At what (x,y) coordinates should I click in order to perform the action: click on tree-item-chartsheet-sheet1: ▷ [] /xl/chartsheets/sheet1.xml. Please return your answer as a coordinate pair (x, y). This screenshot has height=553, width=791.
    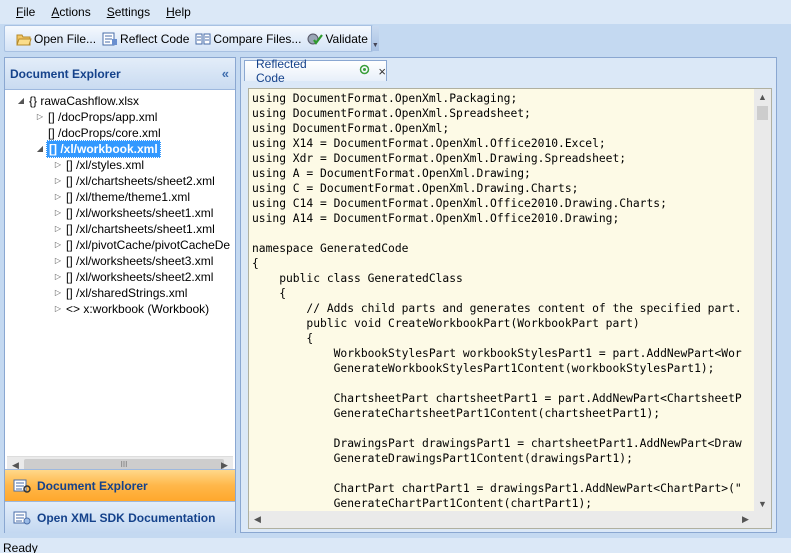
    Looking at the image, I should click on (134, 229).